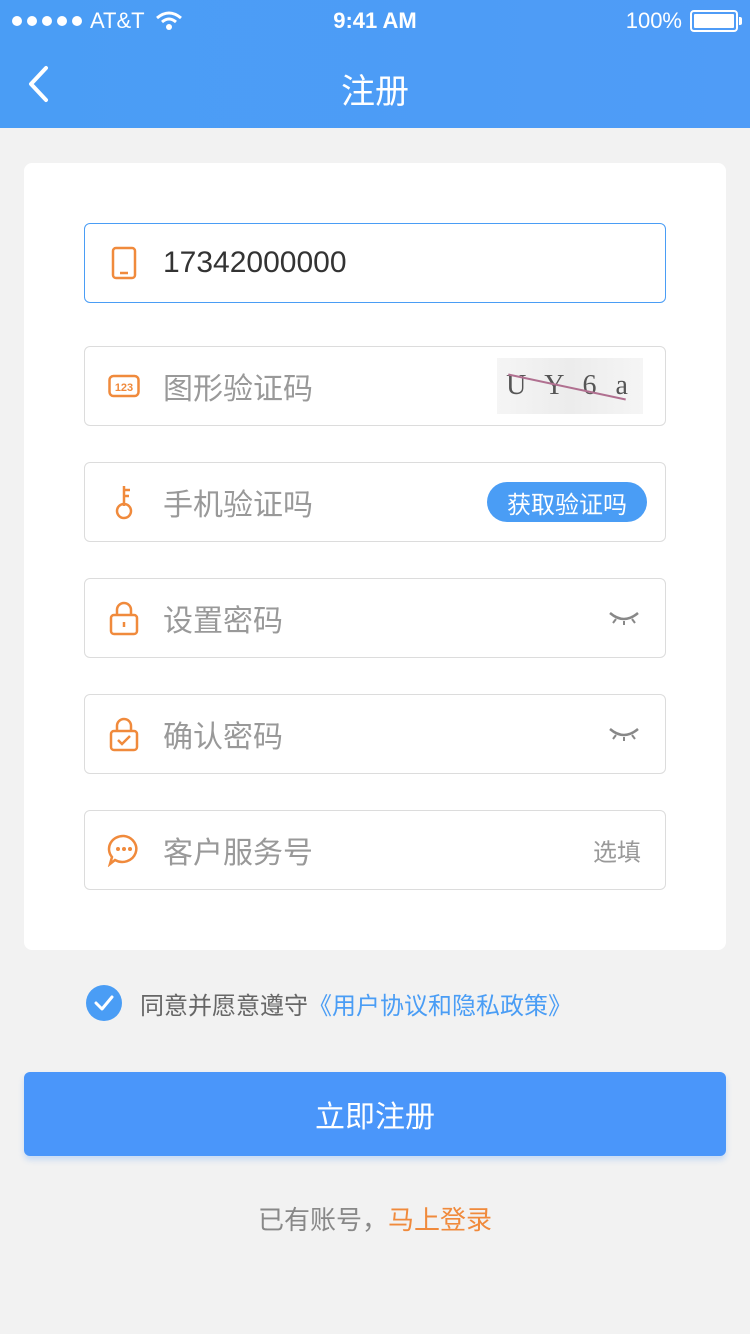 This screenshot has width=750, height=1334. Describe the element at coordinates (653, 20) in the screenshot. I see `battery-percent: 100%` at that location.